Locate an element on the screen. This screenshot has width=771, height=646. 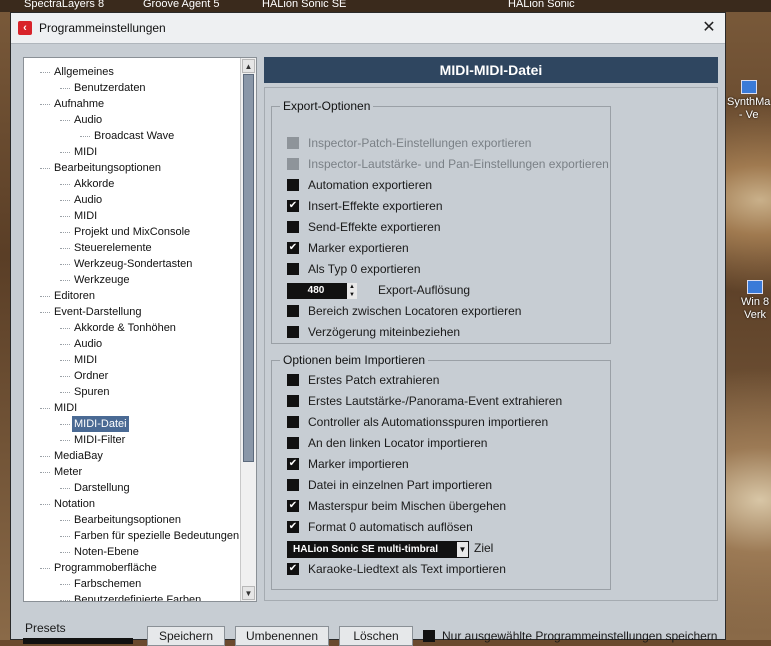
tree-item-label: Audio is located at coordinates (88, 200).